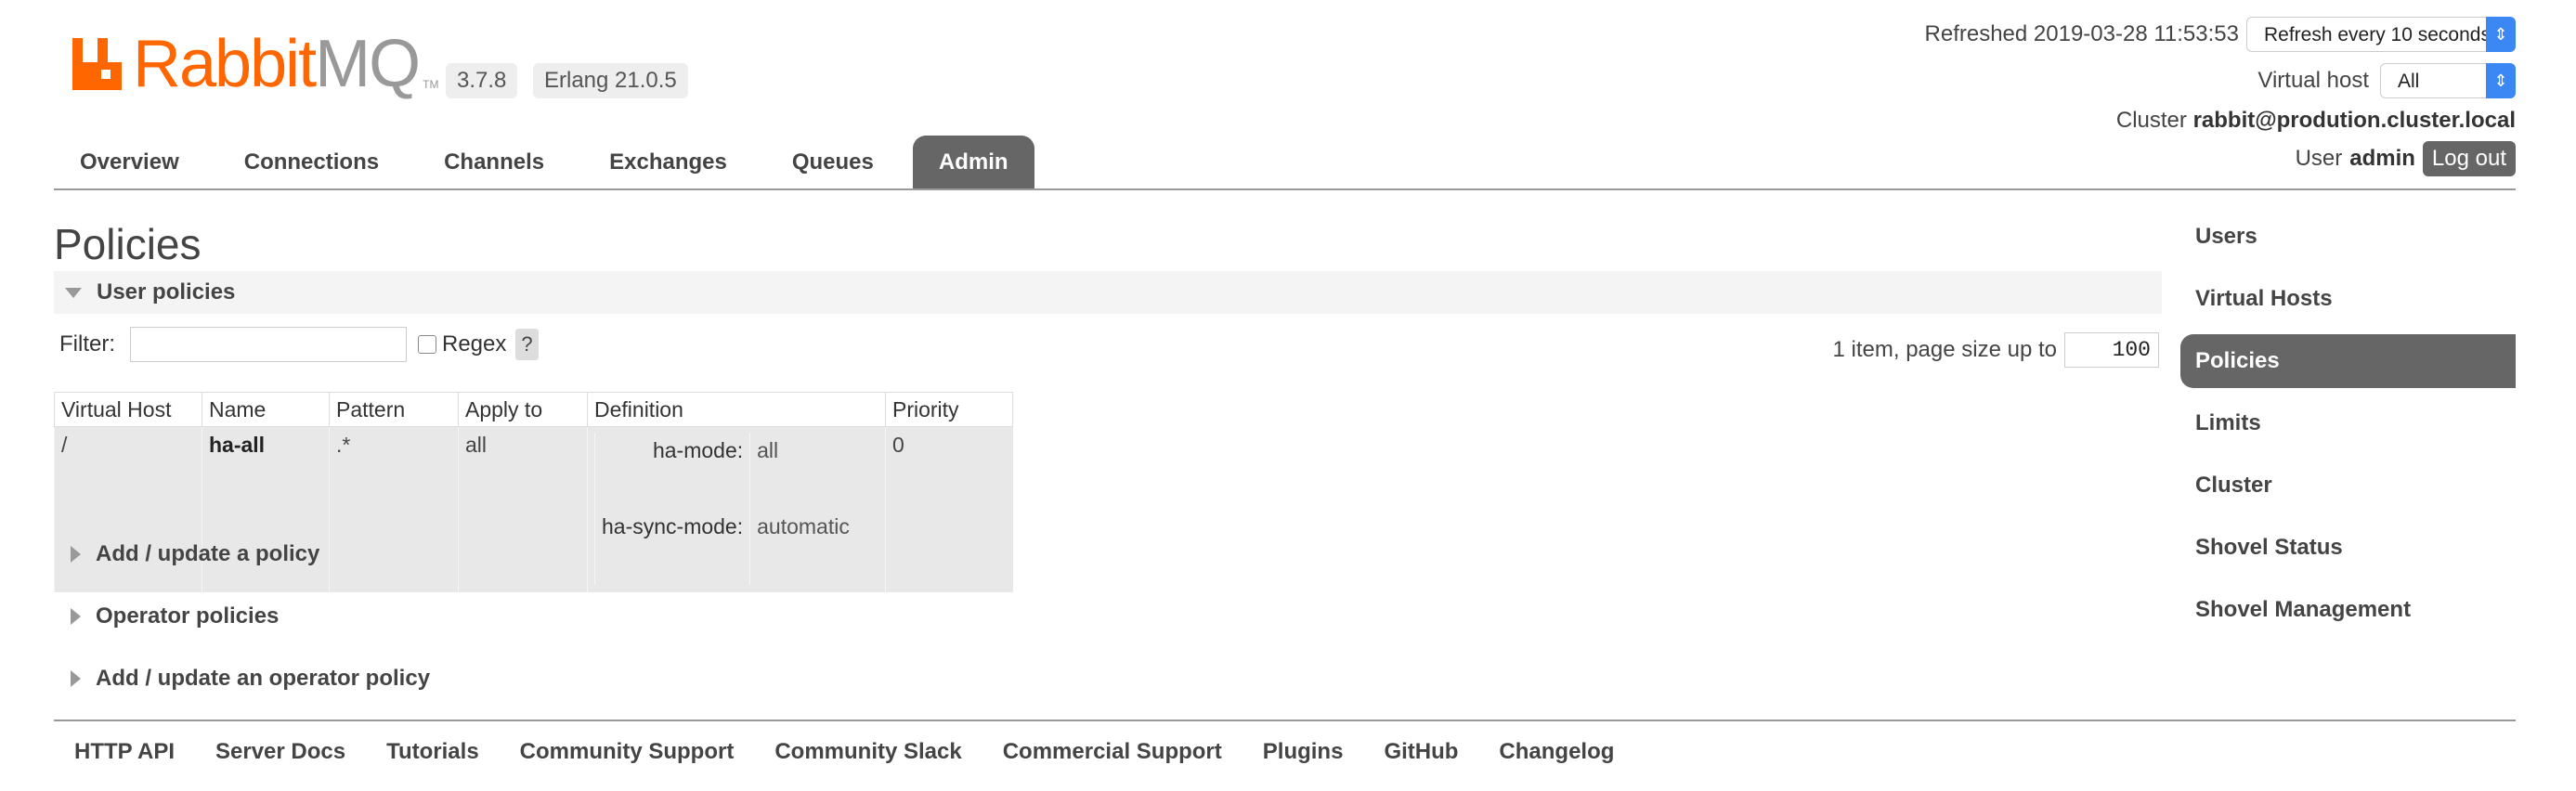 The image size is (2576, 791). What do you see at coordinates (73, 292) in the screenshot?
I see `triangle-down-icon` at bounding box center [73, 292].